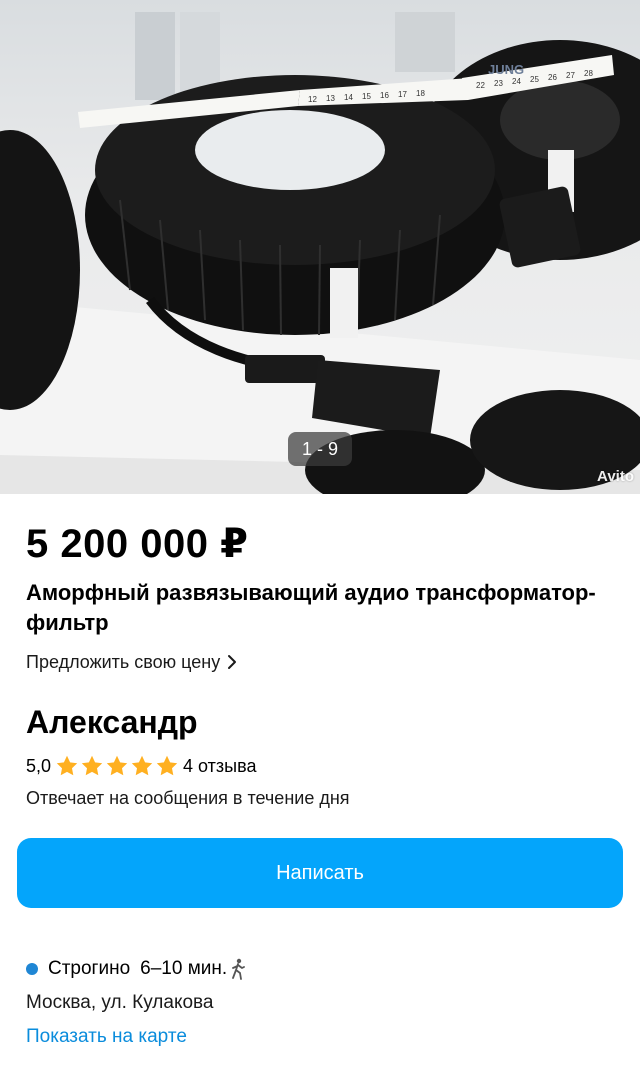 This screenshot has width=640, height=1086. Describe the element at coordinates (220, 766) in the screenshot. I see `reviews-count: 4 отзыва` at that location.